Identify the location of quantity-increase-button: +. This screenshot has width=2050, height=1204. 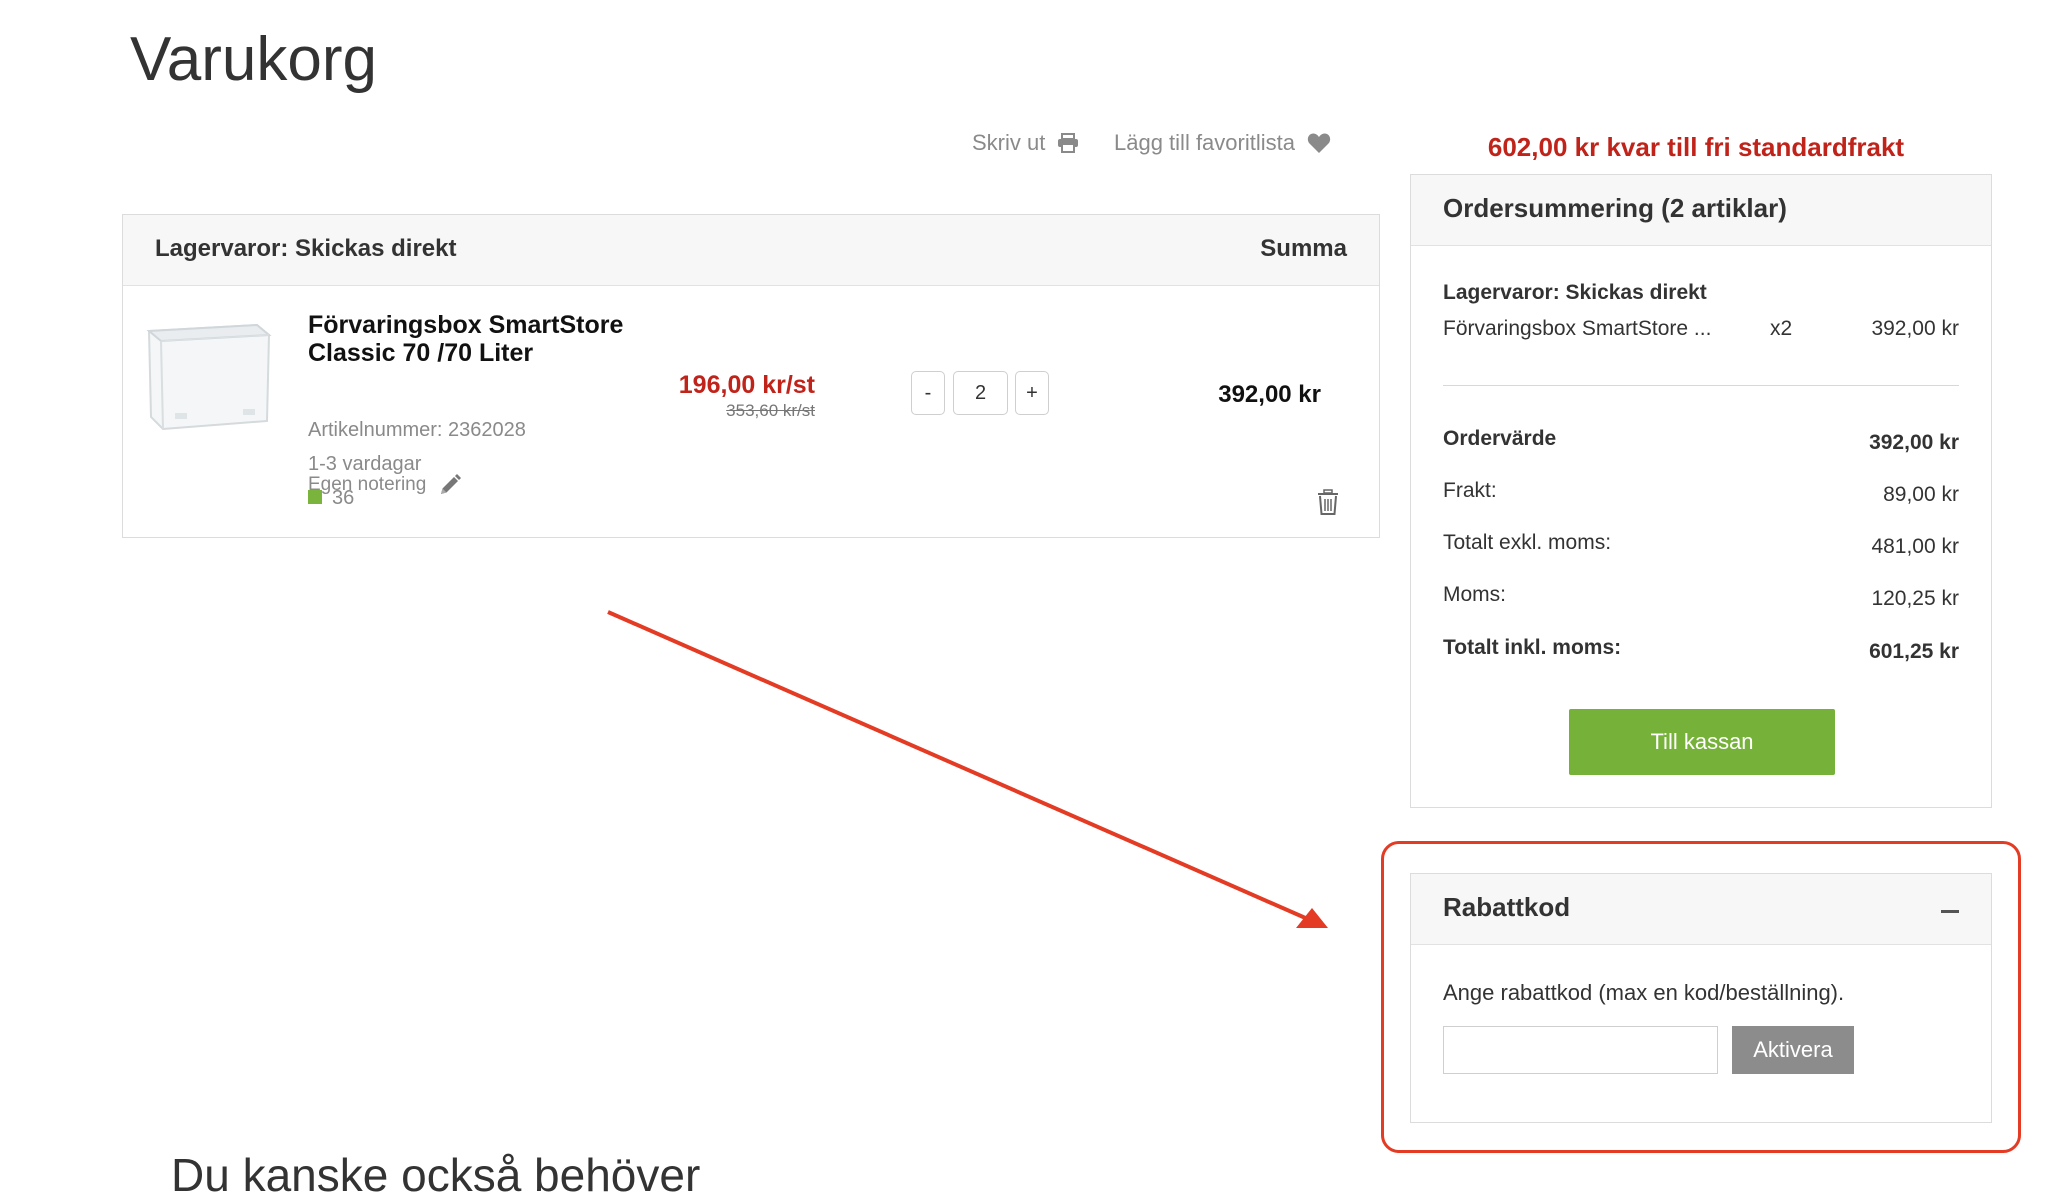
(1032, 393).